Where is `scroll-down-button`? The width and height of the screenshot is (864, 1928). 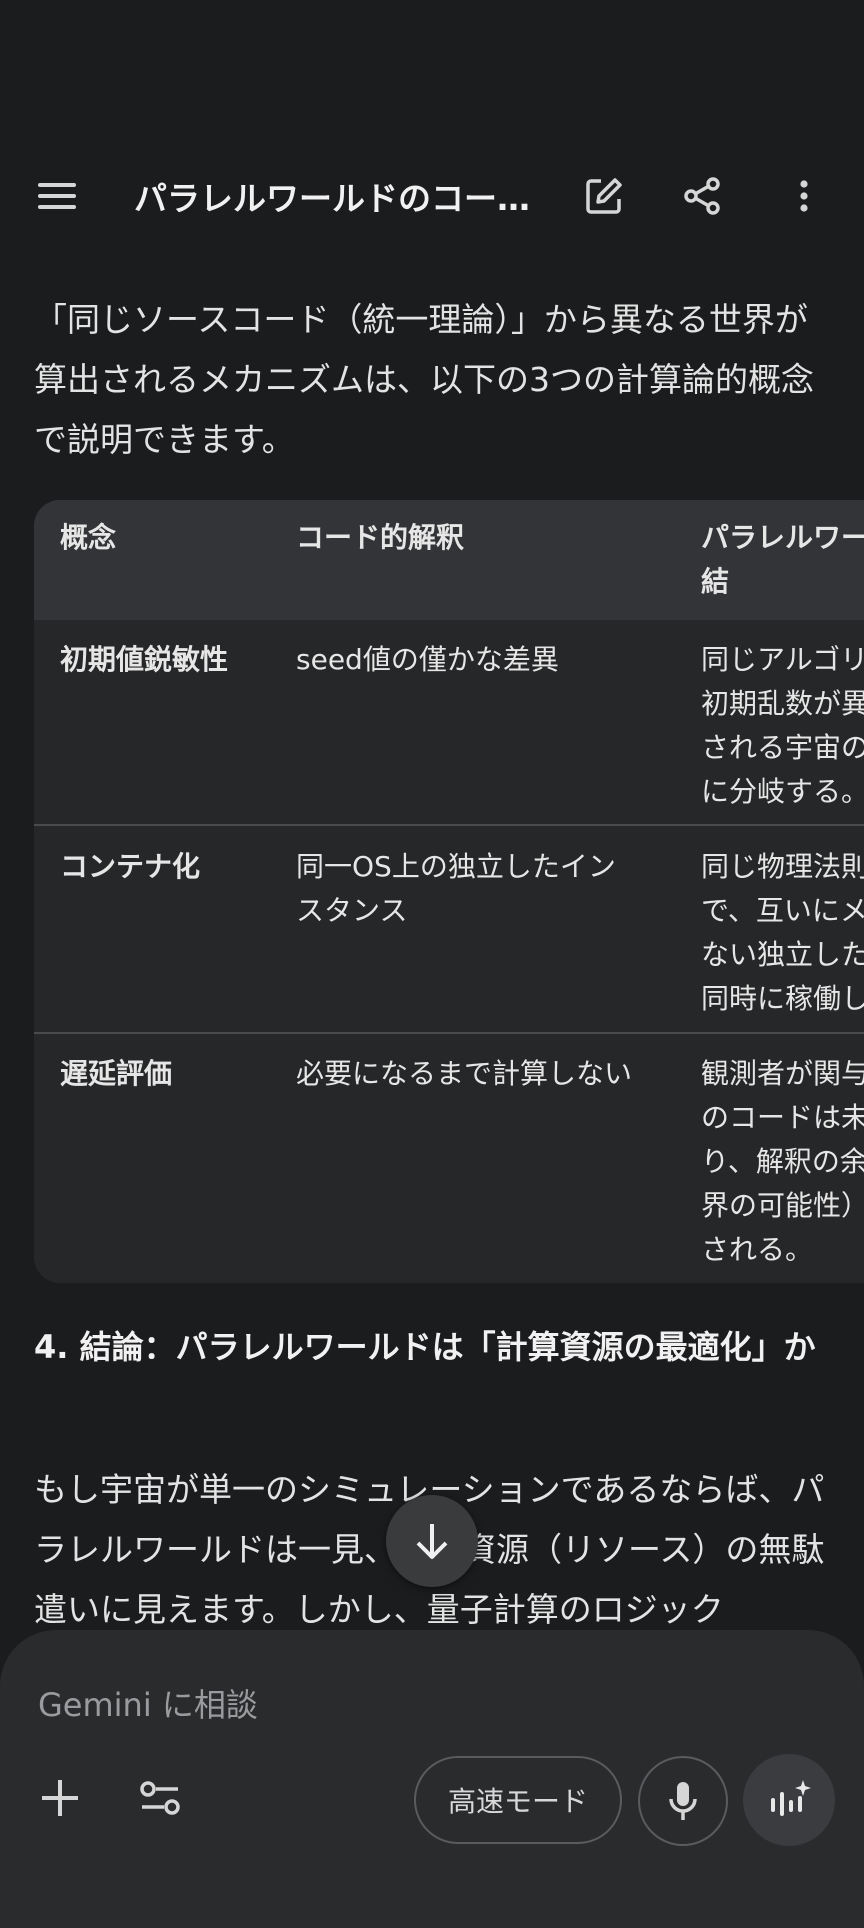 scroll-down-button is located at coordinates (432, 1541).